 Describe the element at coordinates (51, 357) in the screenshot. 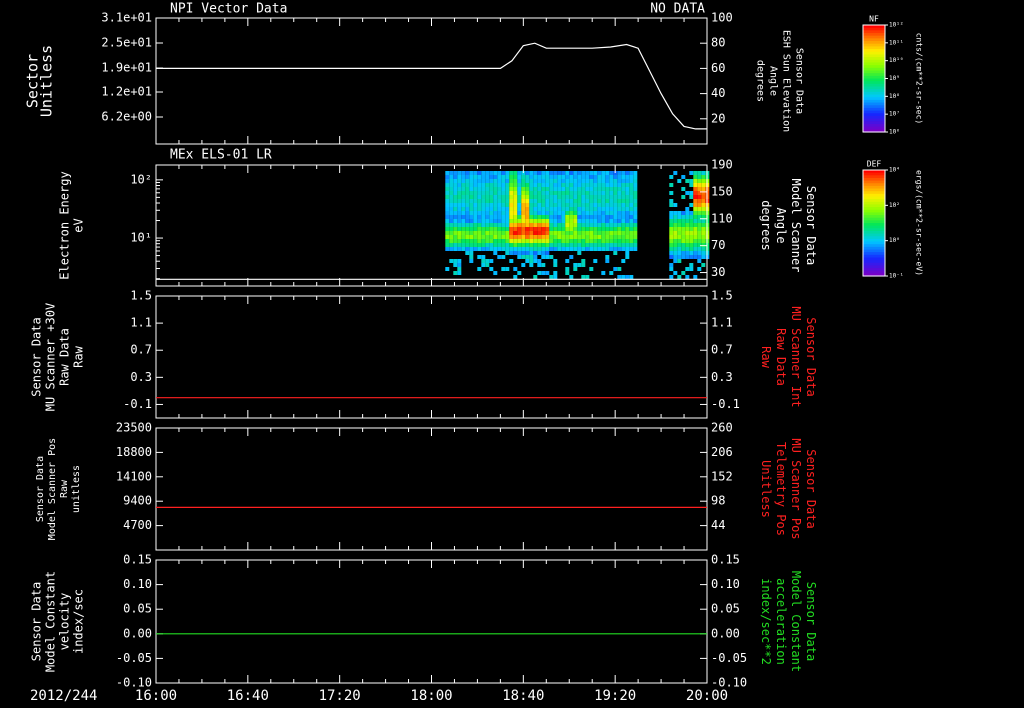

I see `y-axis-title-left: MU Scanner +30V` at that location.